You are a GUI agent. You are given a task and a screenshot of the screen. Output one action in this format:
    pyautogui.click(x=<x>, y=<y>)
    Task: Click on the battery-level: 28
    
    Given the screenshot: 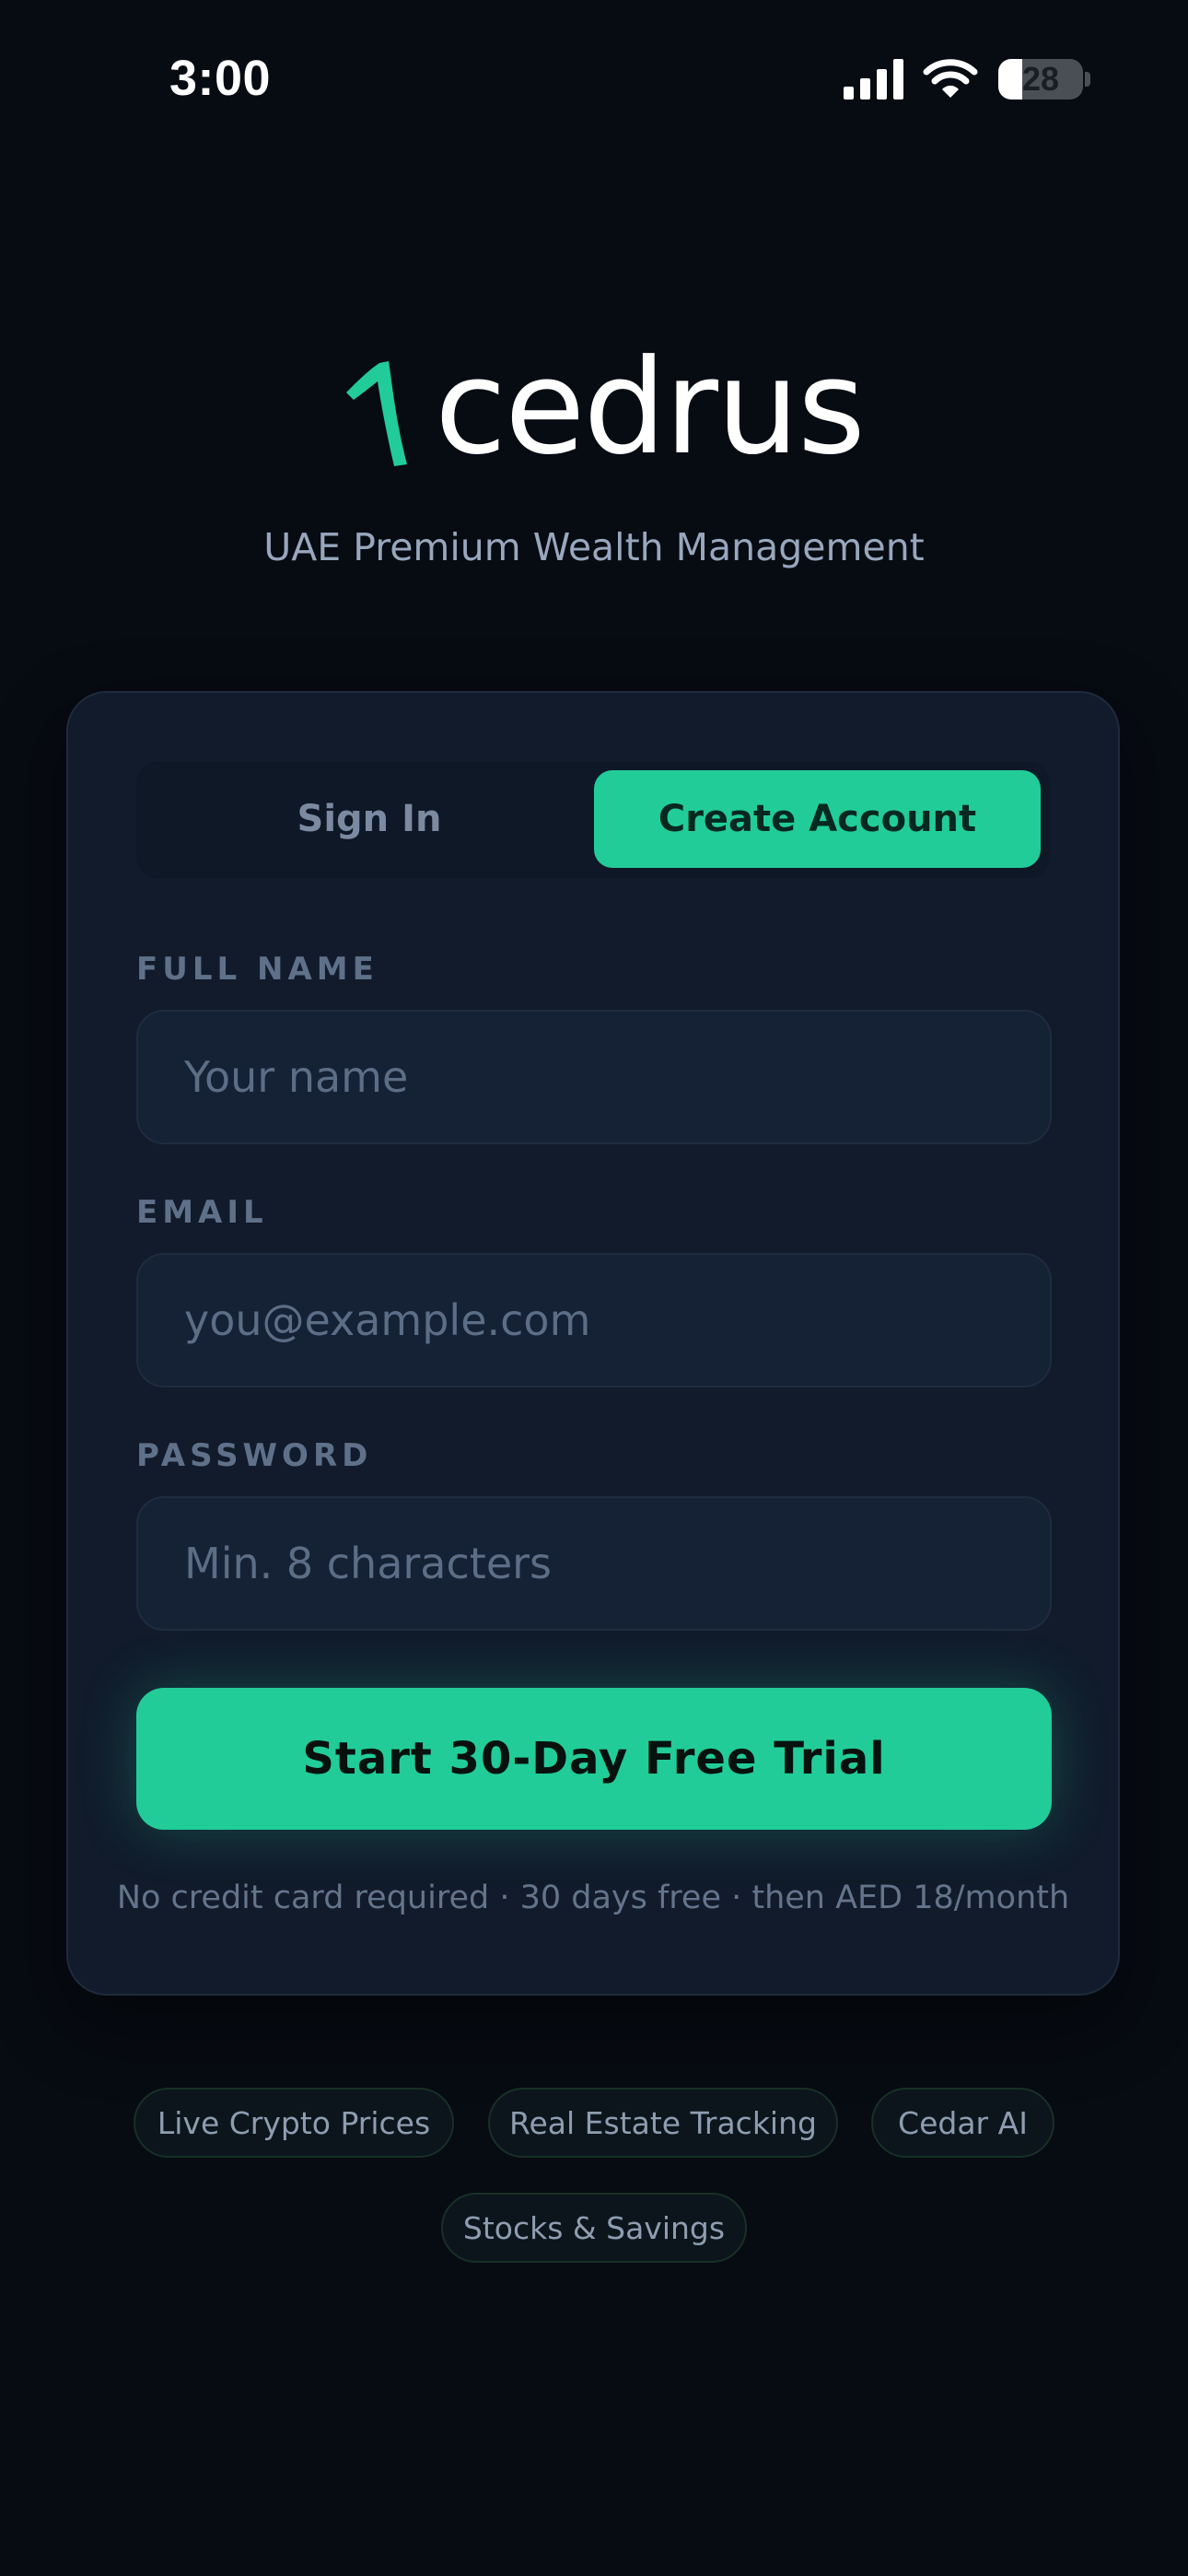 What is the action you would take?
    pyautogui.click(x=1040, y=79)
    